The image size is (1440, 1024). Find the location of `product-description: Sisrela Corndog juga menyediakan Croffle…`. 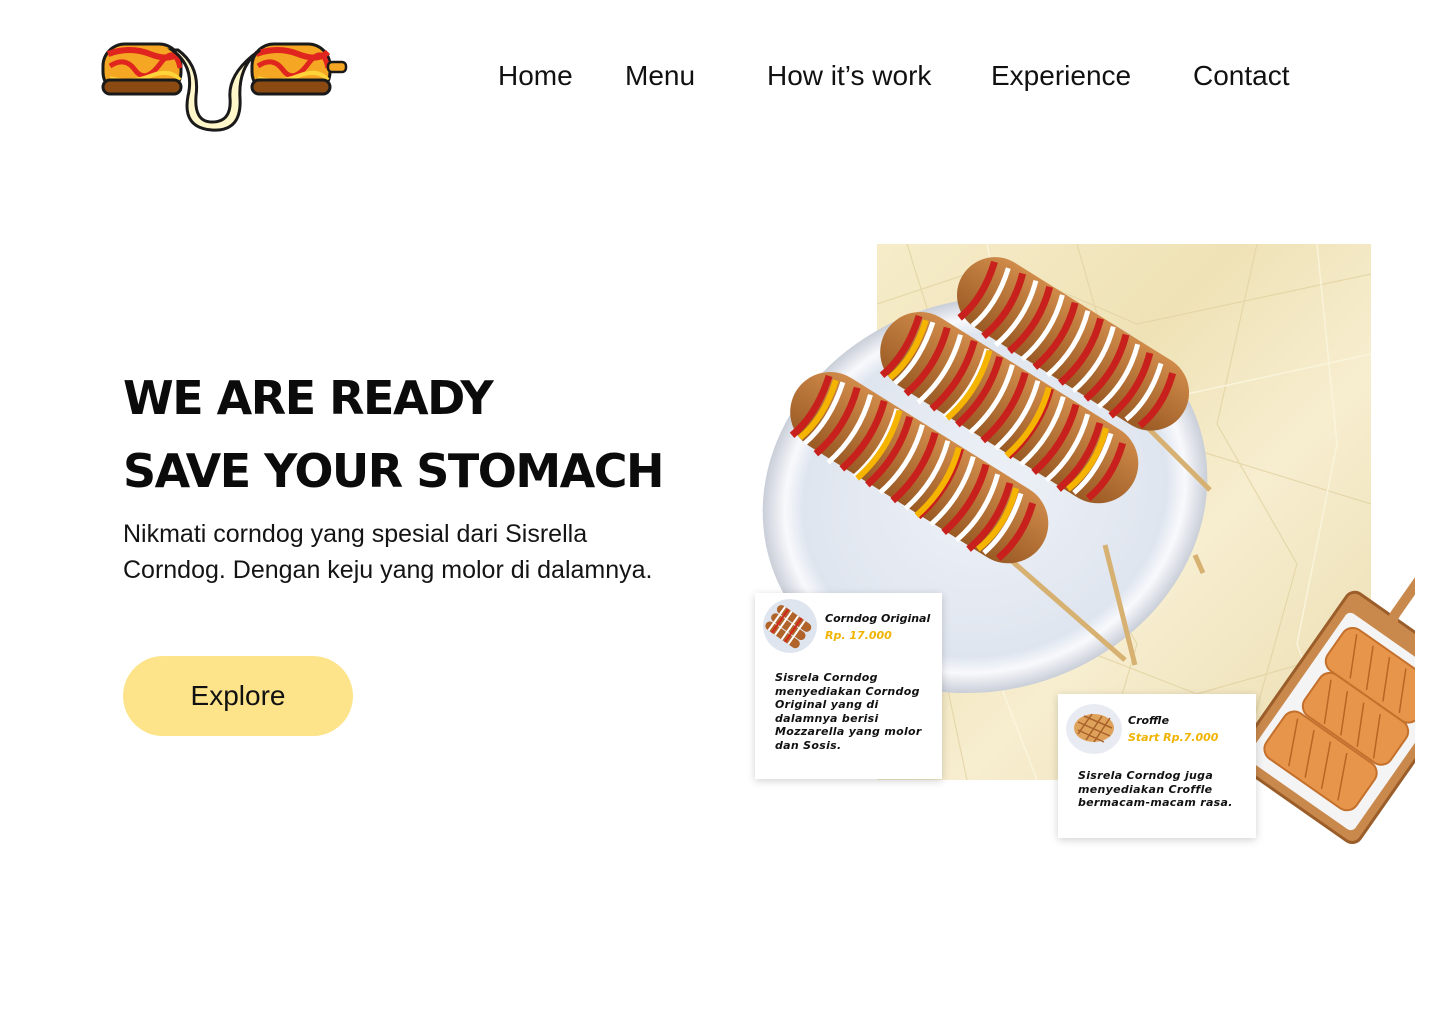

product-description: Sisrela Corndog juga menyediakan Croffle… is located at coordinates (1155, 789).